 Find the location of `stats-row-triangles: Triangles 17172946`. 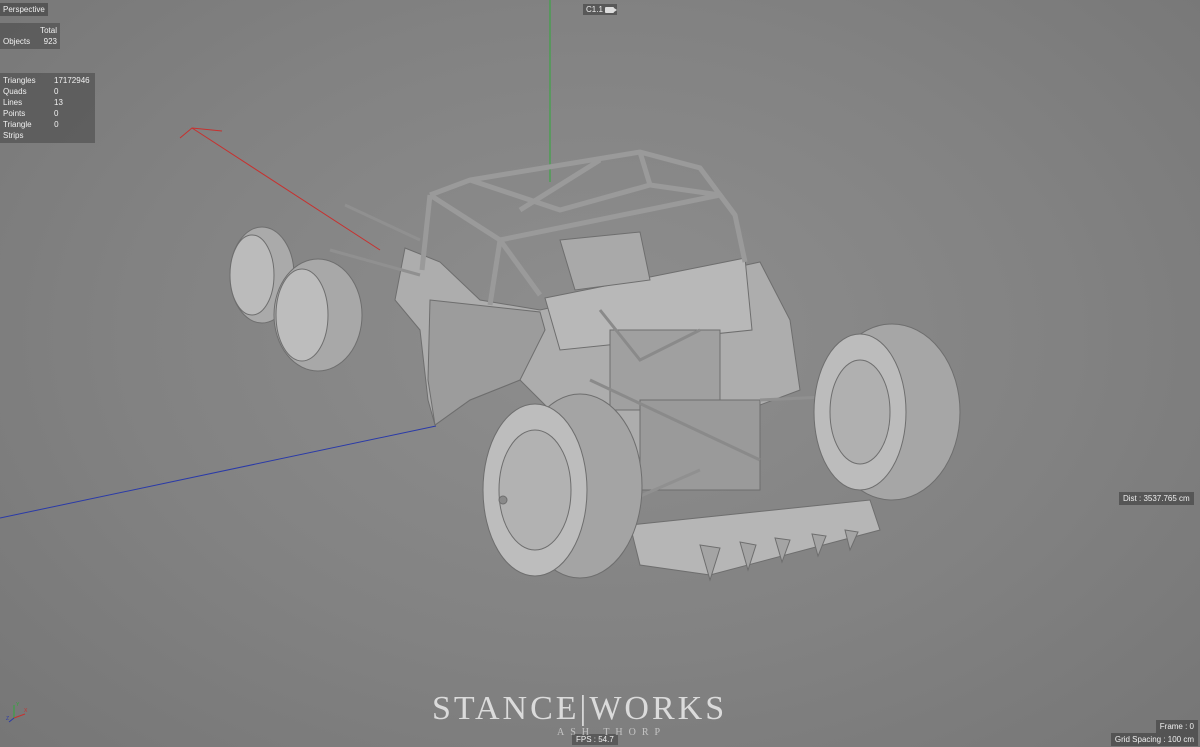

stats-row-triangles: Triangles 17172946 is located at coordinates (47, 80).